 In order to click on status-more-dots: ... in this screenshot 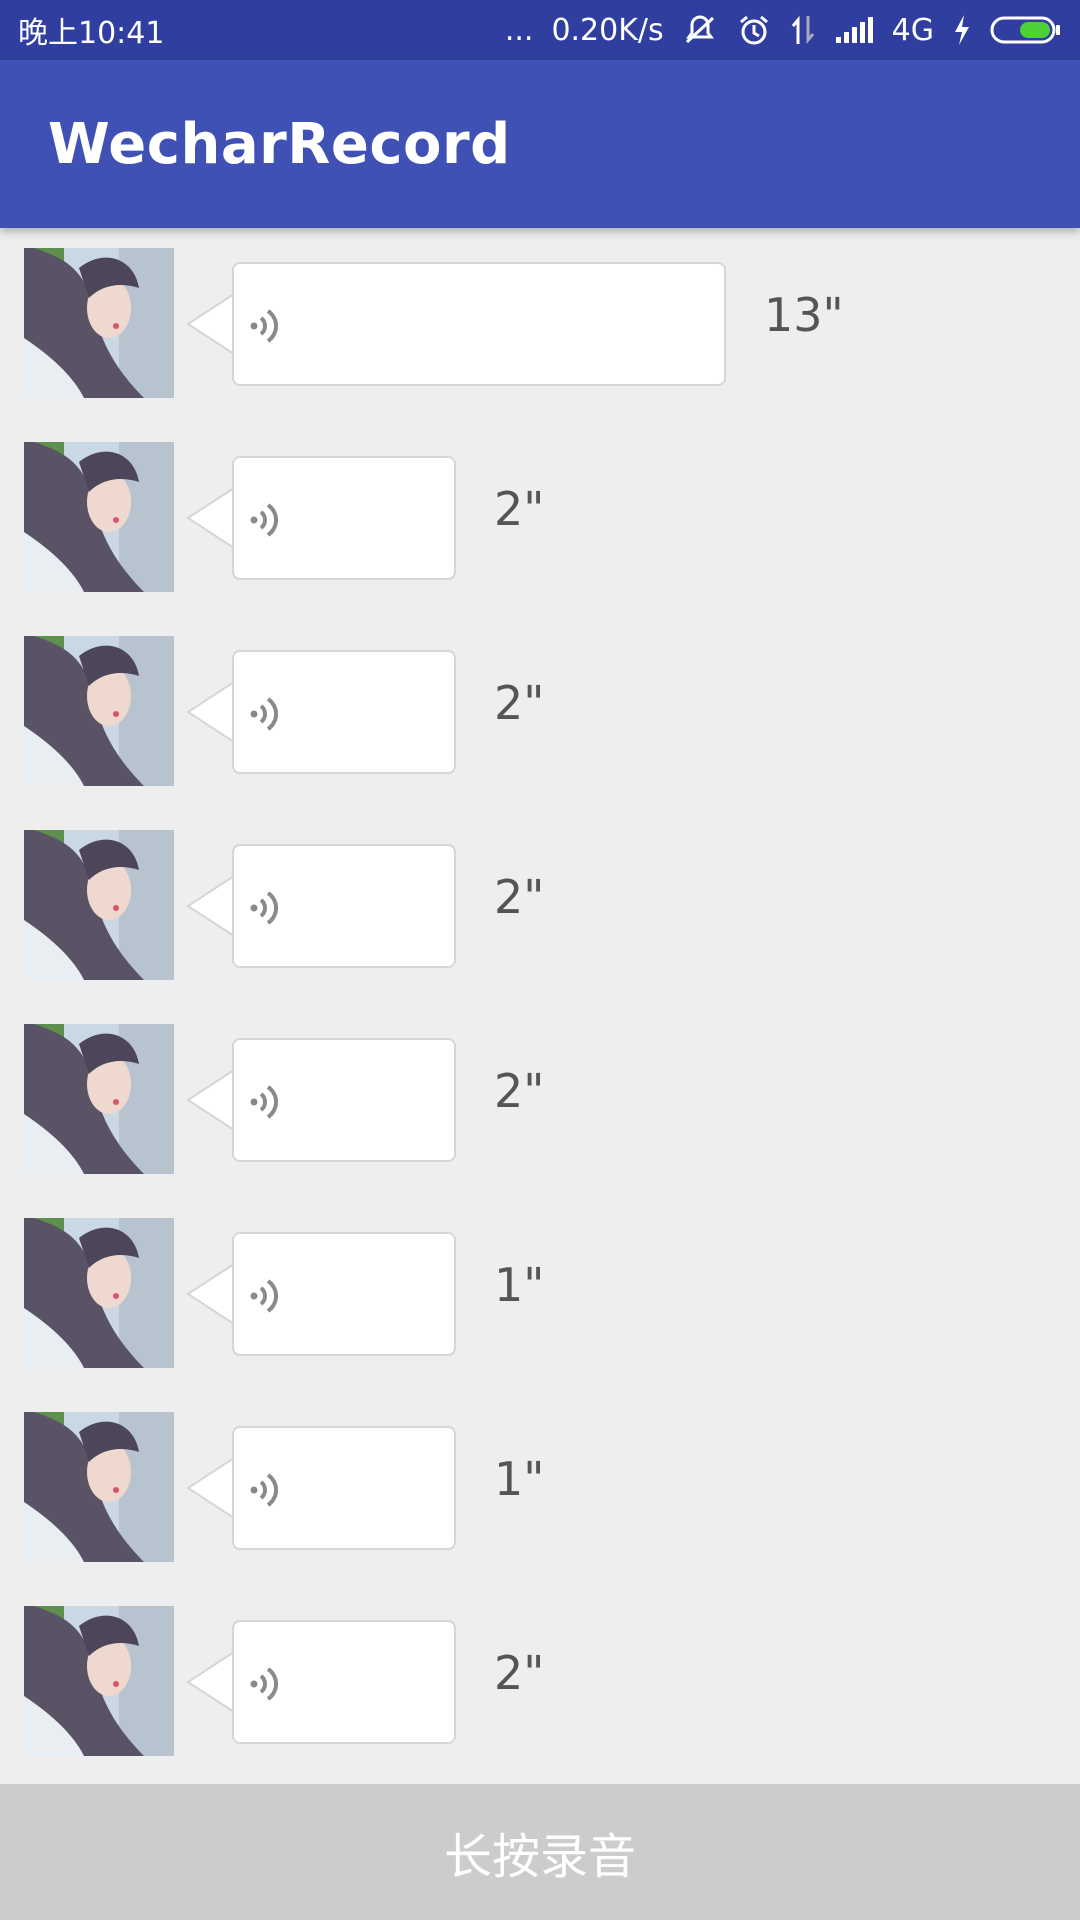, I will do `click(519, 30)`.